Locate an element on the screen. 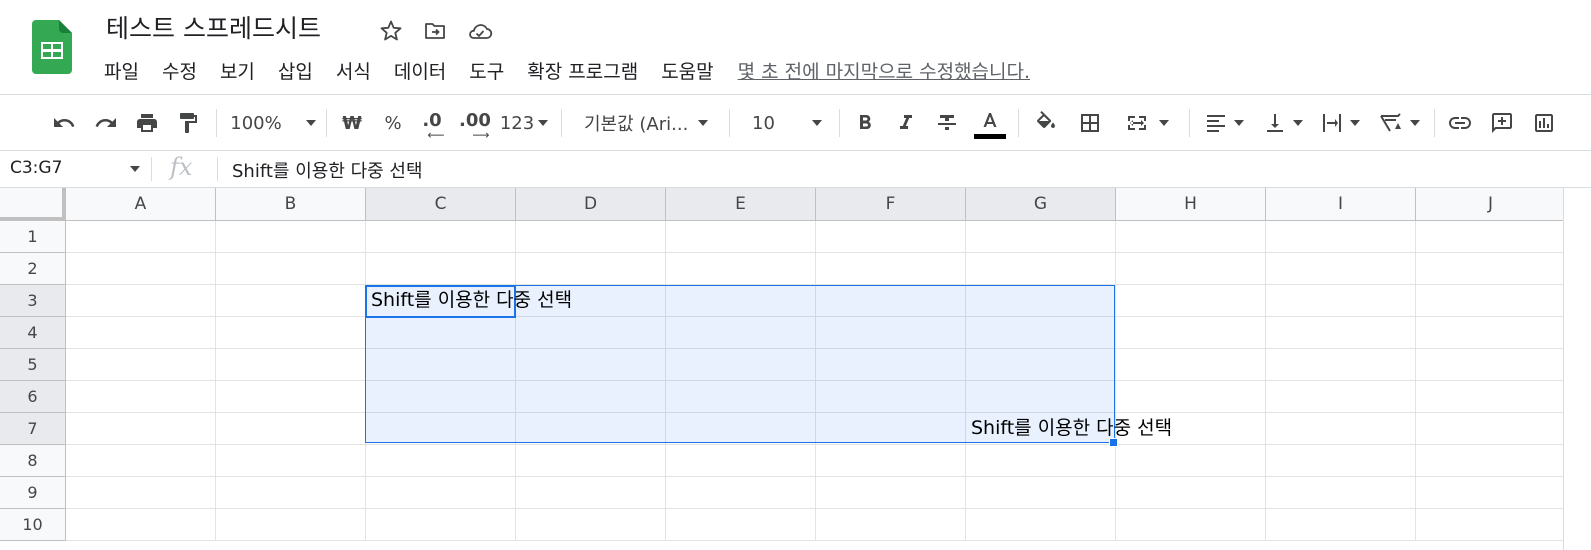 The height and width of the screenshot is (550, 1591). last-edit-link: 몇 초 전에 마지막으로 수정했습니다. is located at coordinates (884, 72).